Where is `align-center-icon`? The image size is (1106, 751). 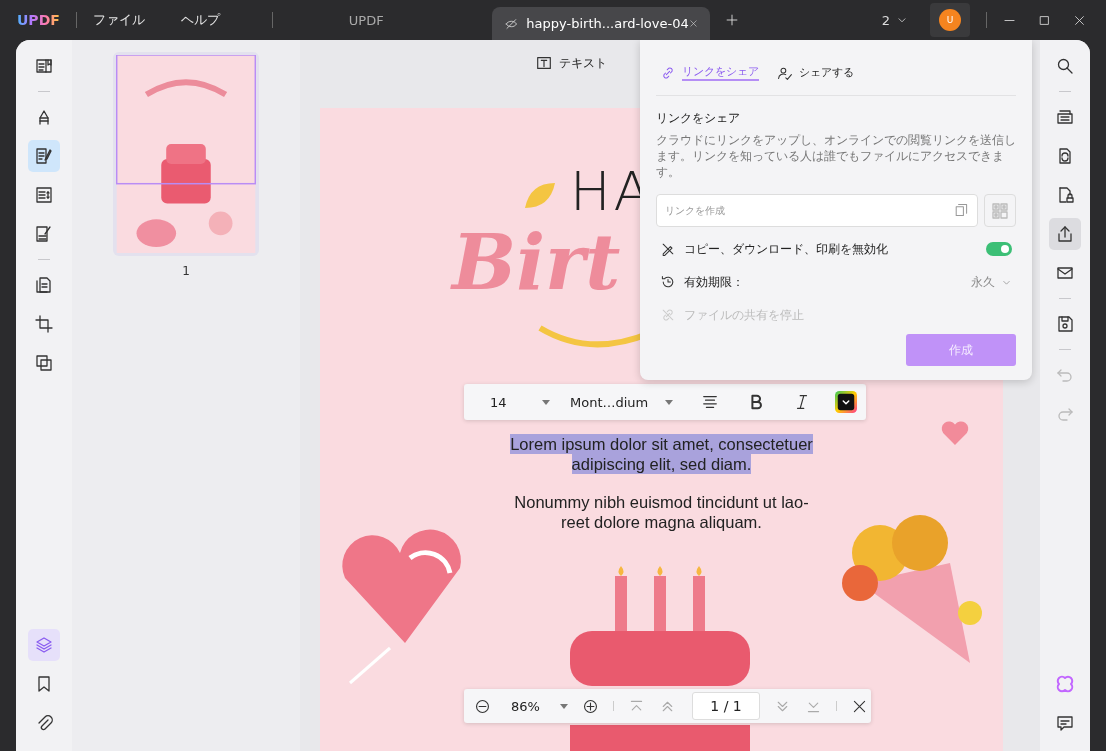 align-center-icon is located at coordinates (710, 402).